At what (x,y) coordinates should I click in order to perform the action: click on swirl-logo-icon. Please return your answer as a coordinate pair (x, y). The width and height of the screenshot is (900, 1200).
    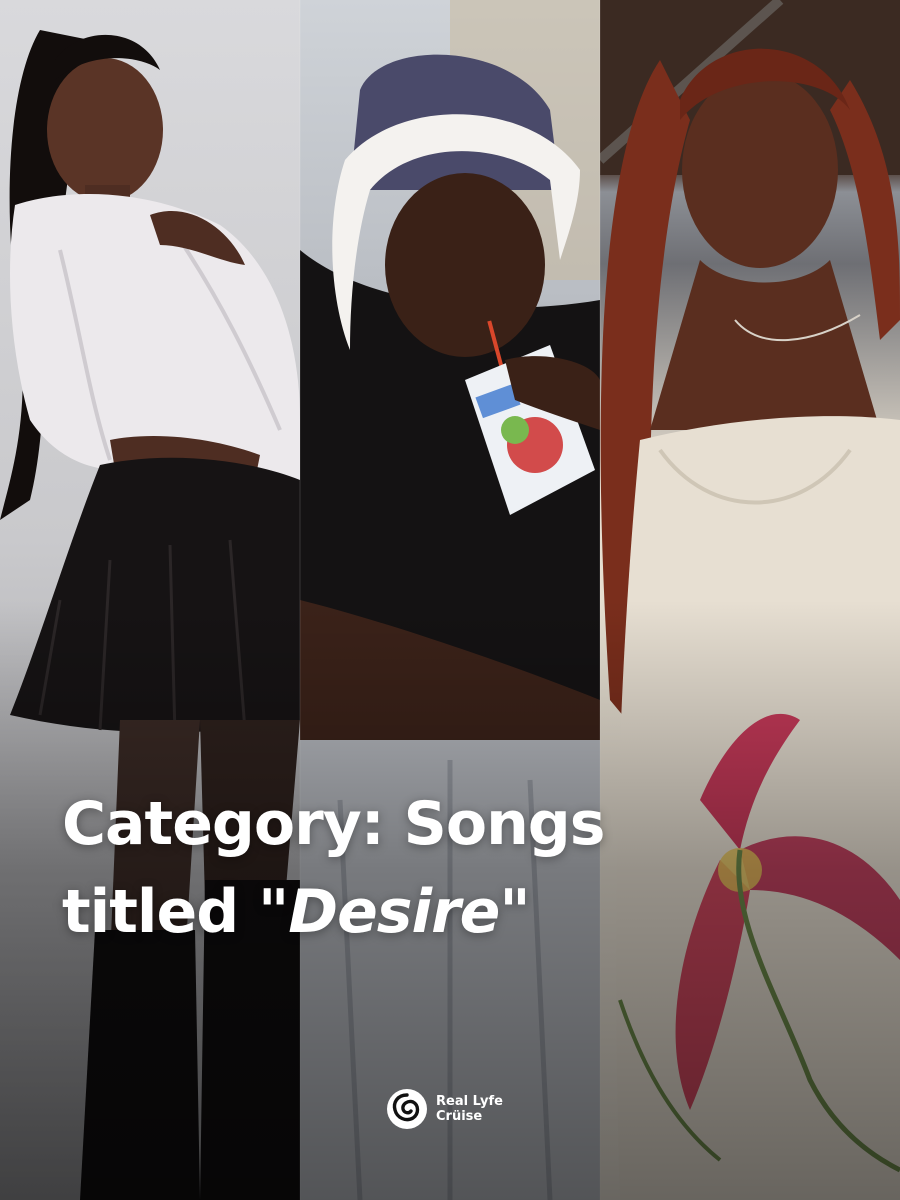
    Looking at the image, I should click on (407, 1109).